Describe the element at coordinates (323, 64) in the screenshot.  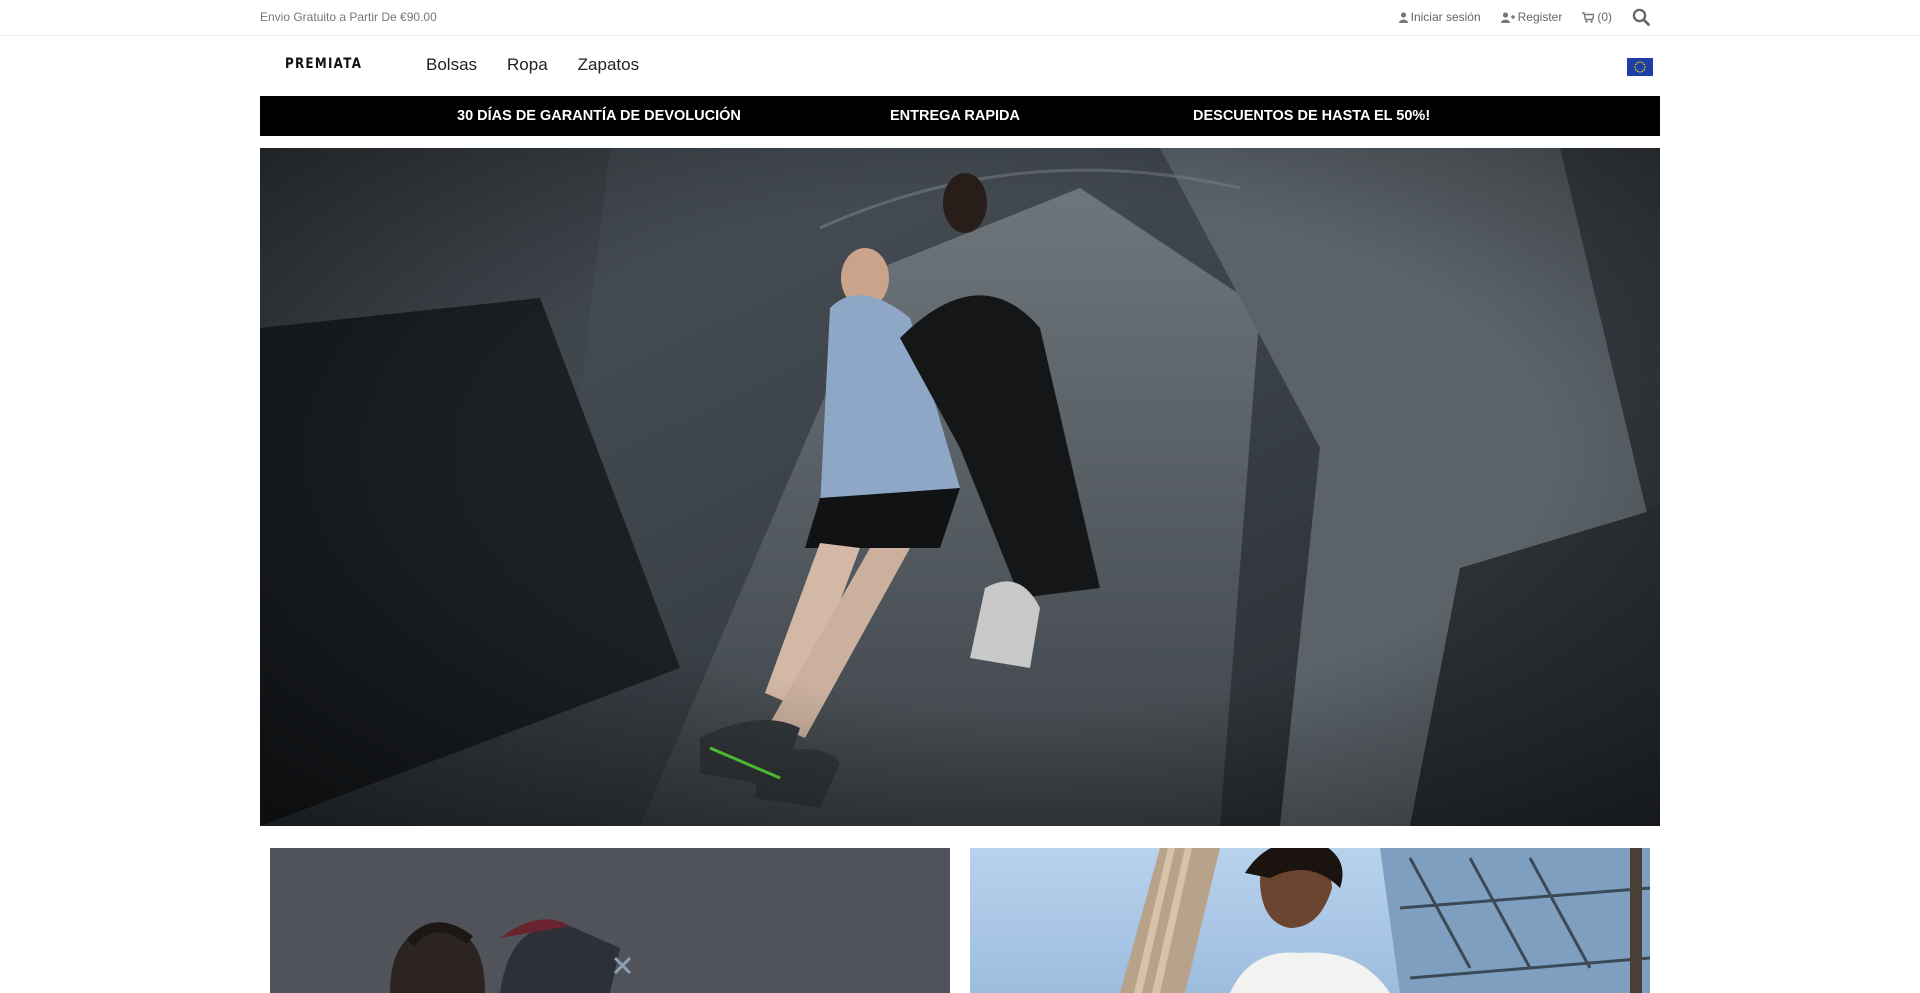
I see `brand-logo: PREMIATA` at that location.